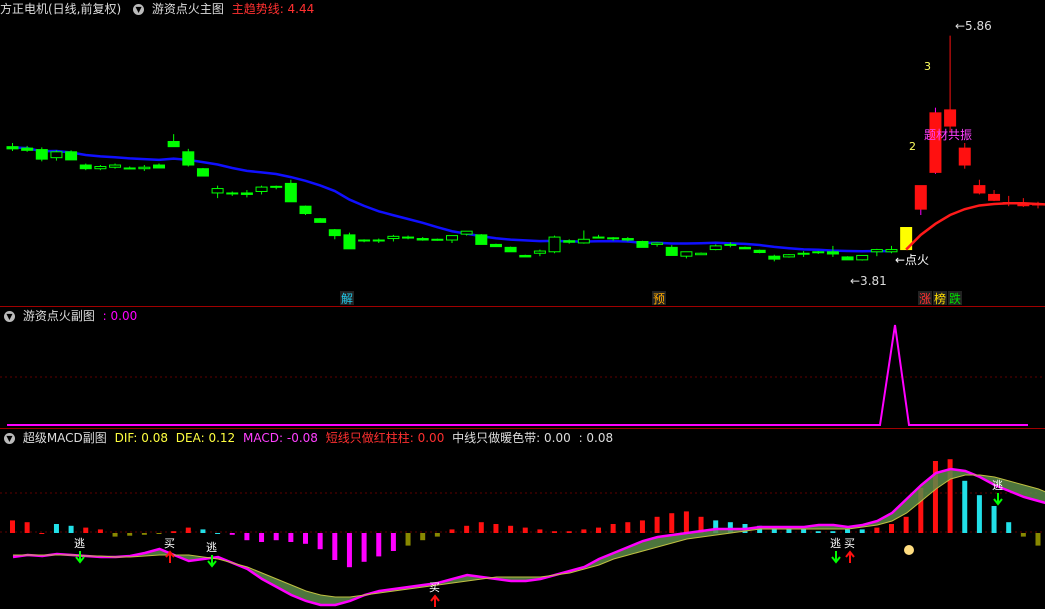  Describe the element at coordinates (912, 146) in the screenshot. I see `mark-2-label: 2` at that location.